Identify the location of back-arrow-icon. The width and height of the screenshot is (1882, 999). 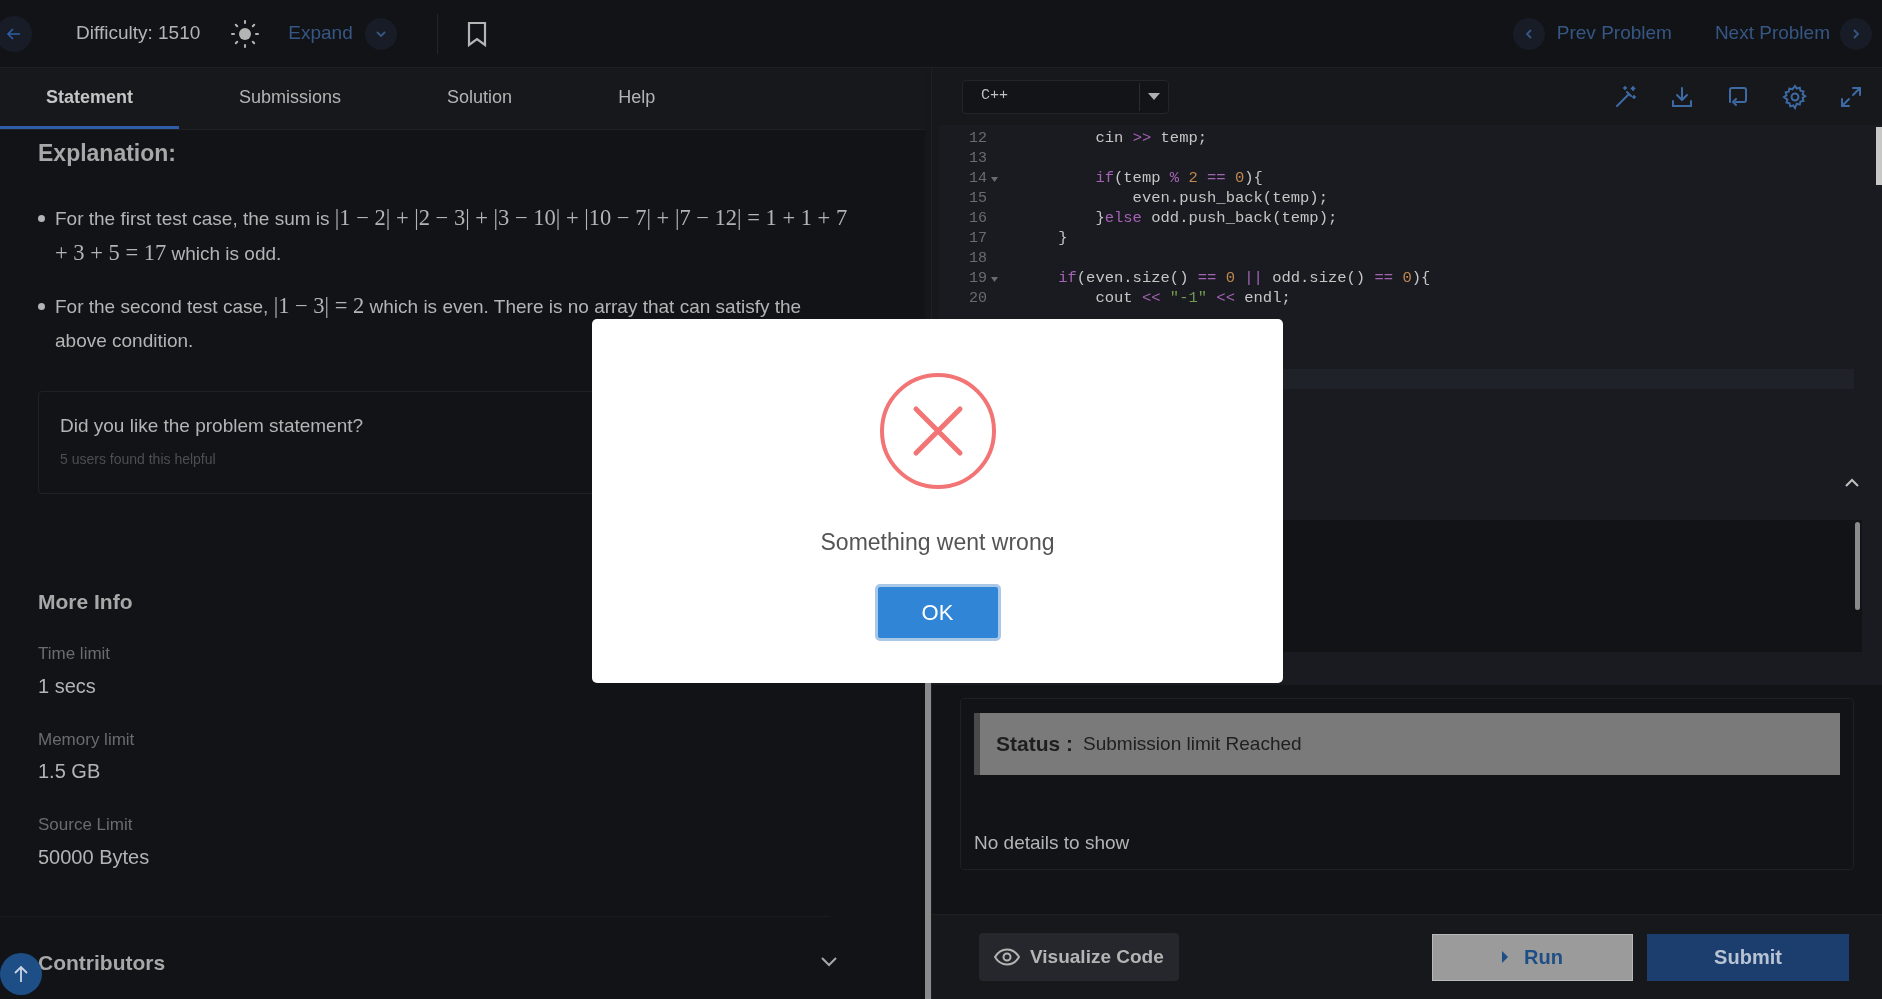
(14, 33).